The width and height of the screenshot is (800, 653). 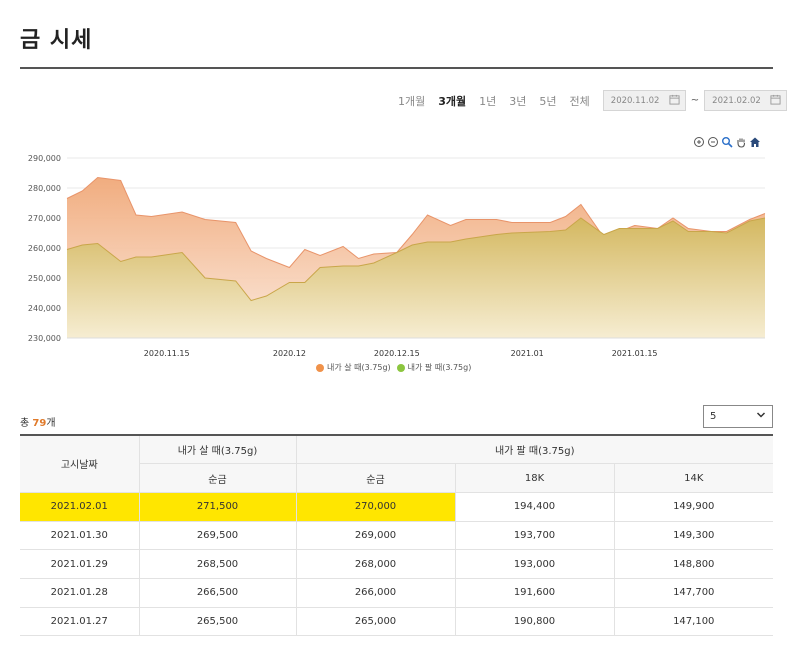 What do you see at coordinates (79, 507) in the screenshot?
I see `cell-date: 2021.02.01` at bounding box center [79, 507].